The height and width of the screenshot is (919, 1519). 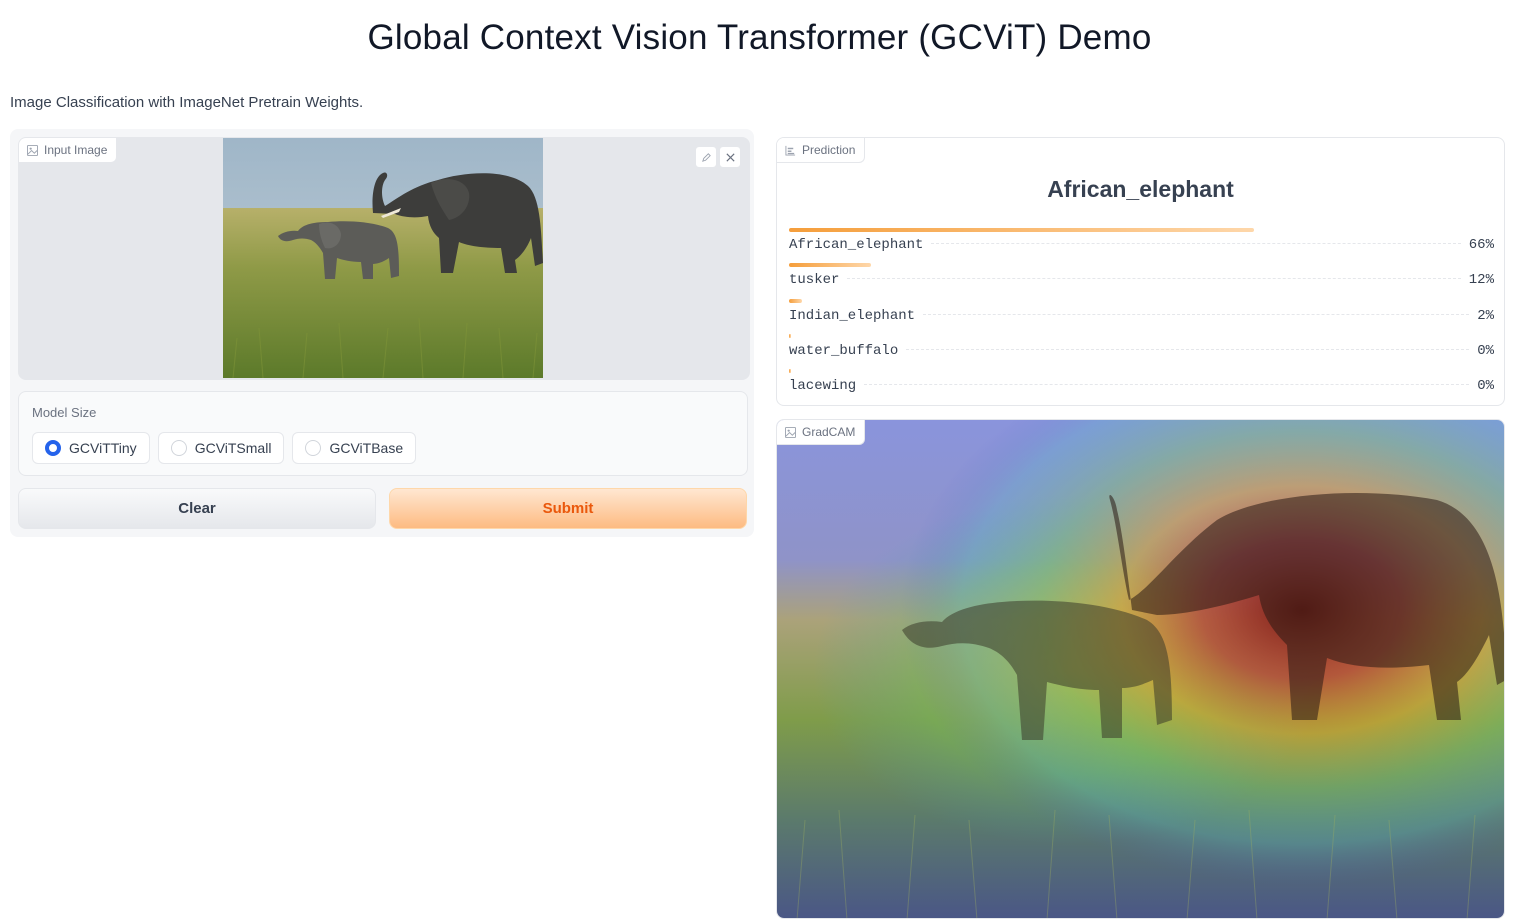 What do you see at coordinates (233, 448) in the screenshot?
I see `radio-label: GCViTSmall` at bounding box center [233, 448].